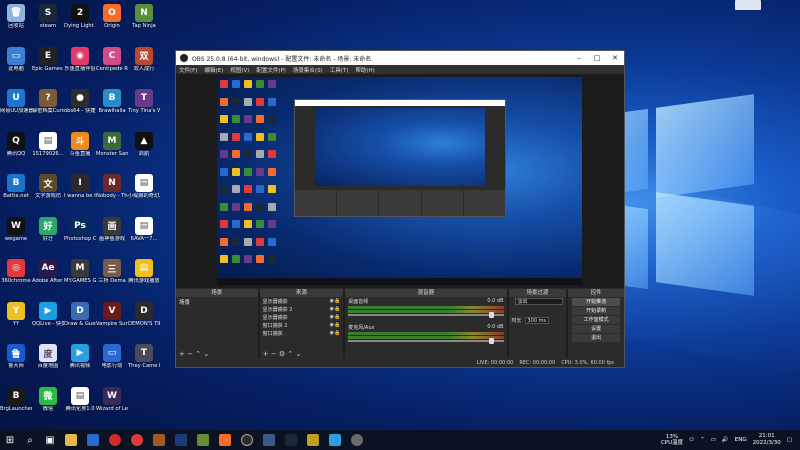  Describe the element at coordinates (225, 440) in the screenshot. I see `taskbar-app-origin-icon` at that location.